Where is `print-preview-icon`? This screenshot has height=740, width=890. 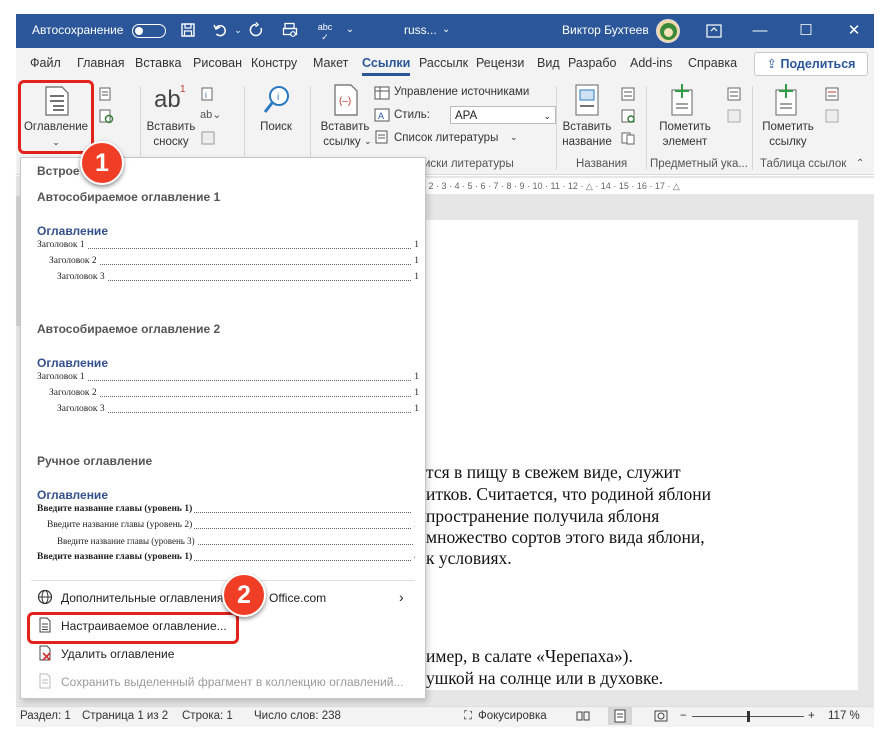
print-preview-icon is located at coordinates (290, 30).